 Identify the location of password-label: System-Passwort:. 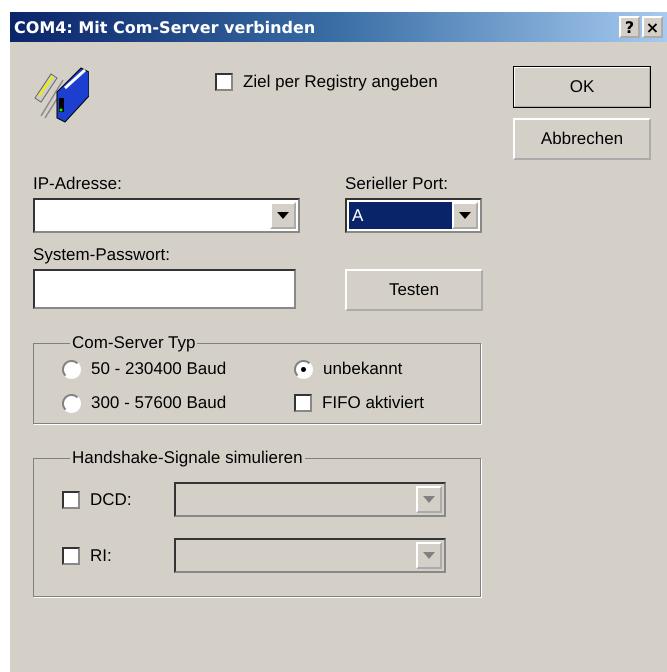
(102, 255).